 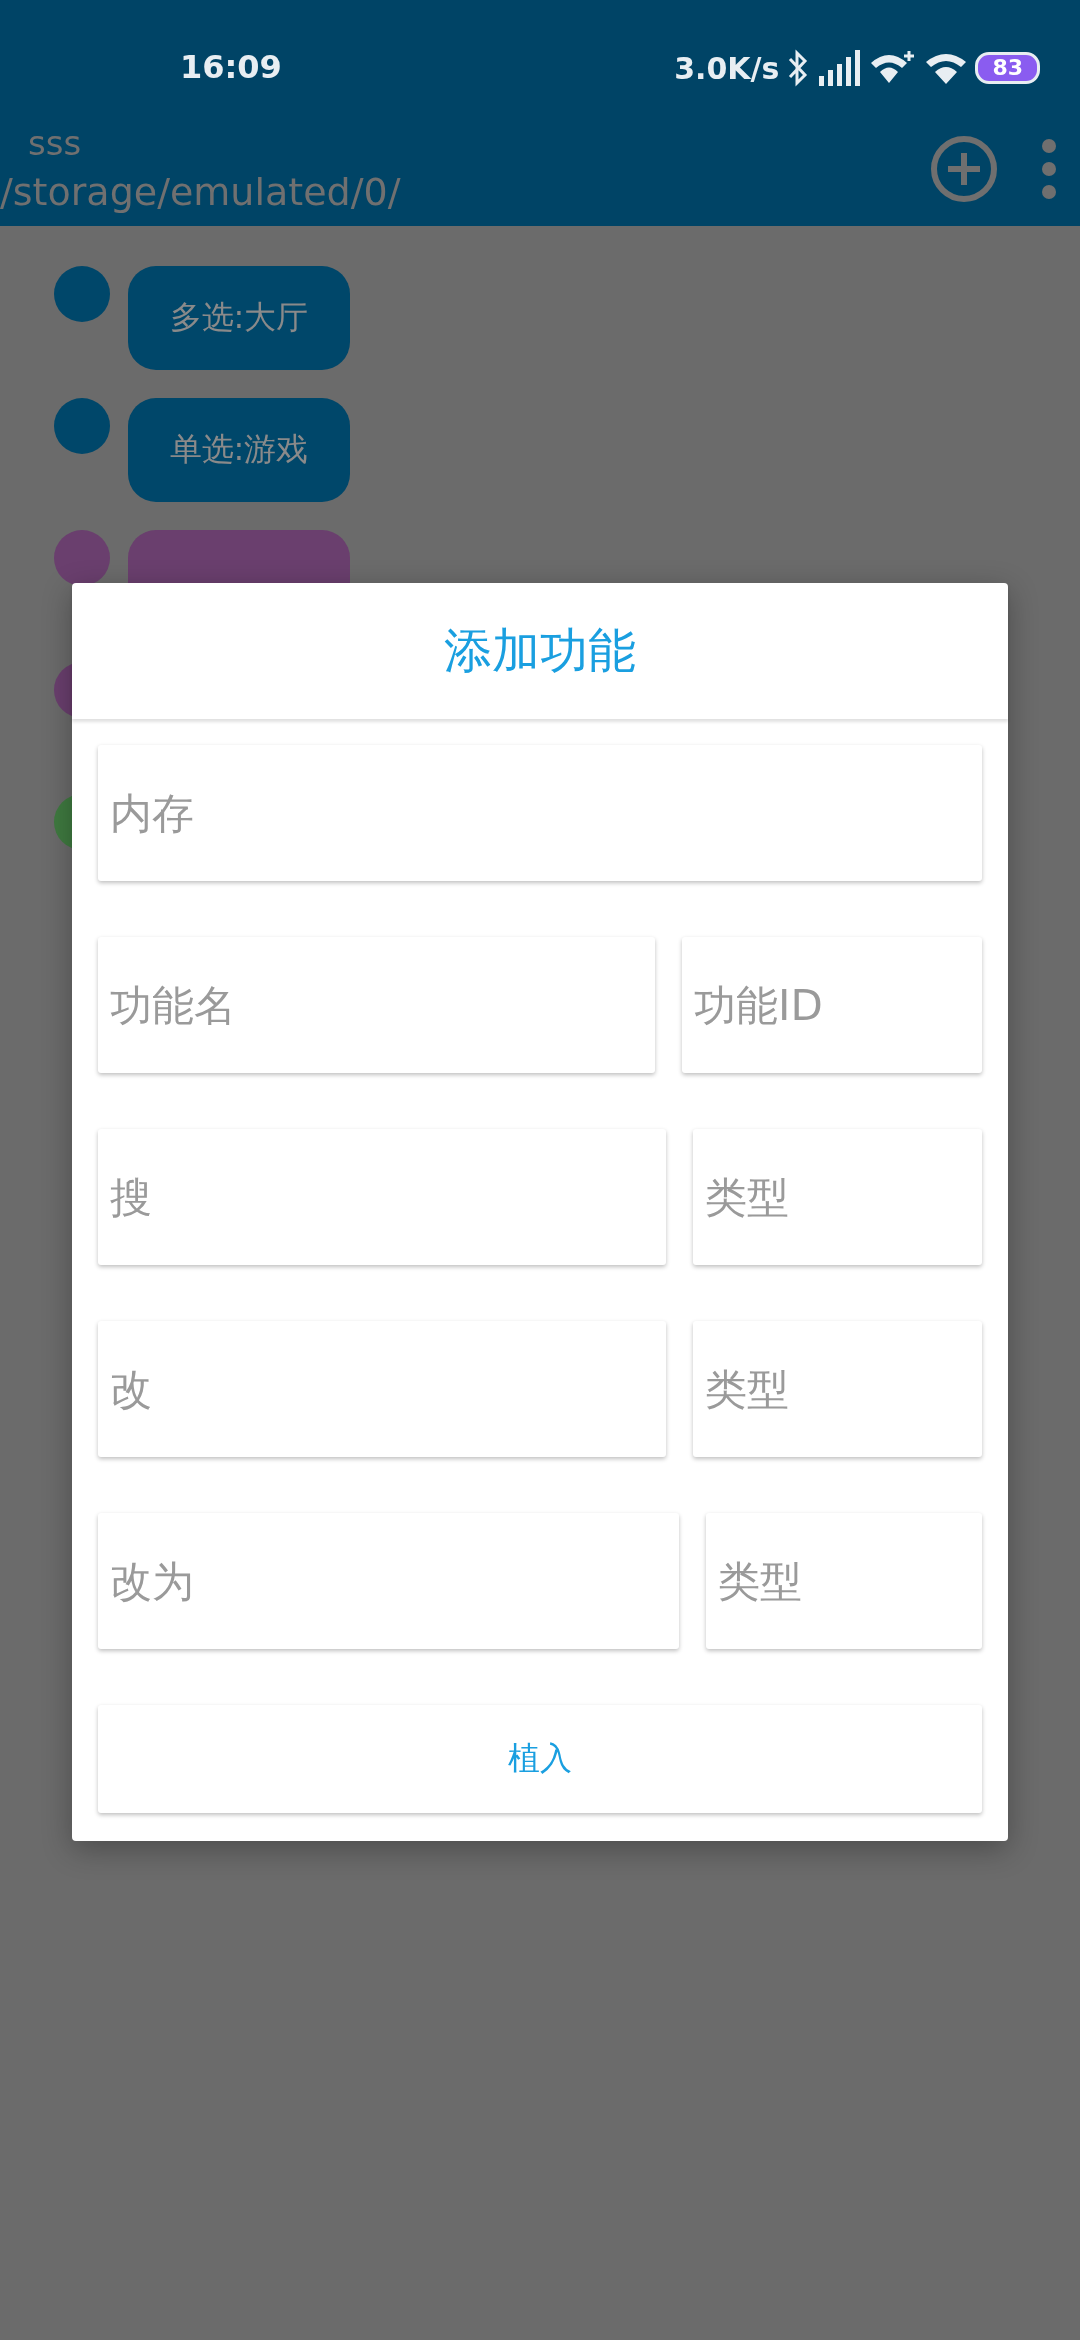 What do you see at coordinates (839, 68) in the screenshot?
I see `signal-icon` at bounding box center [839, 68].